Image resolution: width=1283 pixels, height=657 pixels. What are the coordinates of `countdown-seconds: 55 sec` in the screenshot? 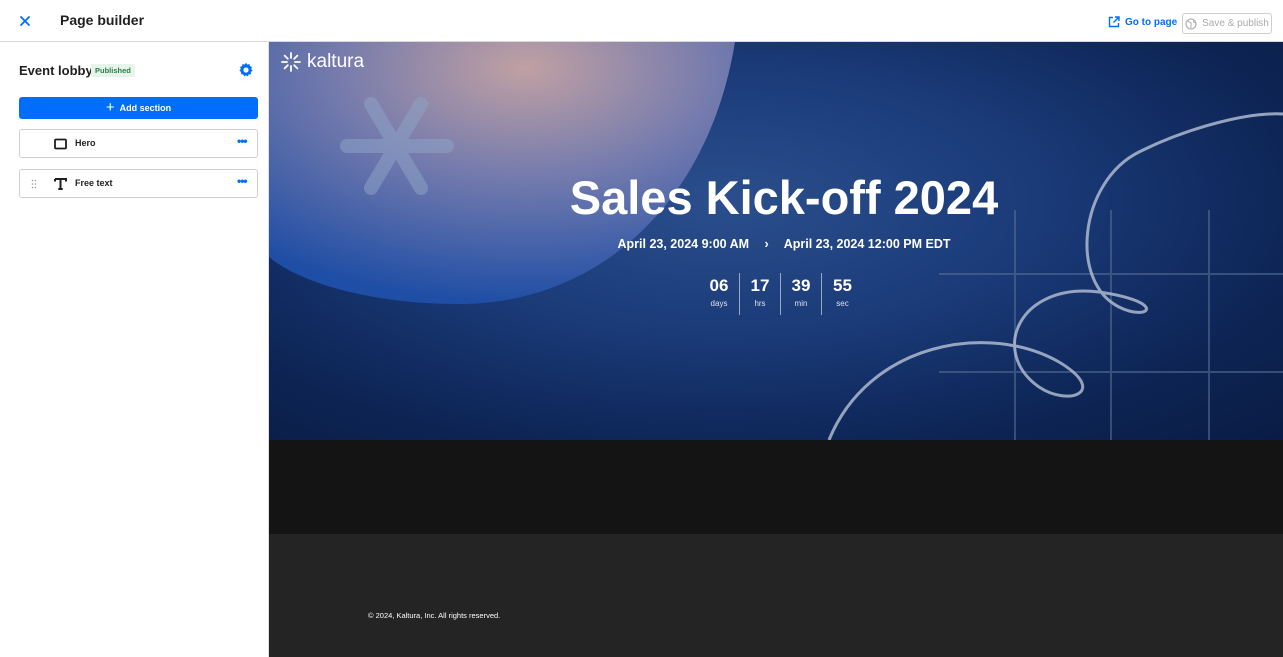 It's located at (842, 294).